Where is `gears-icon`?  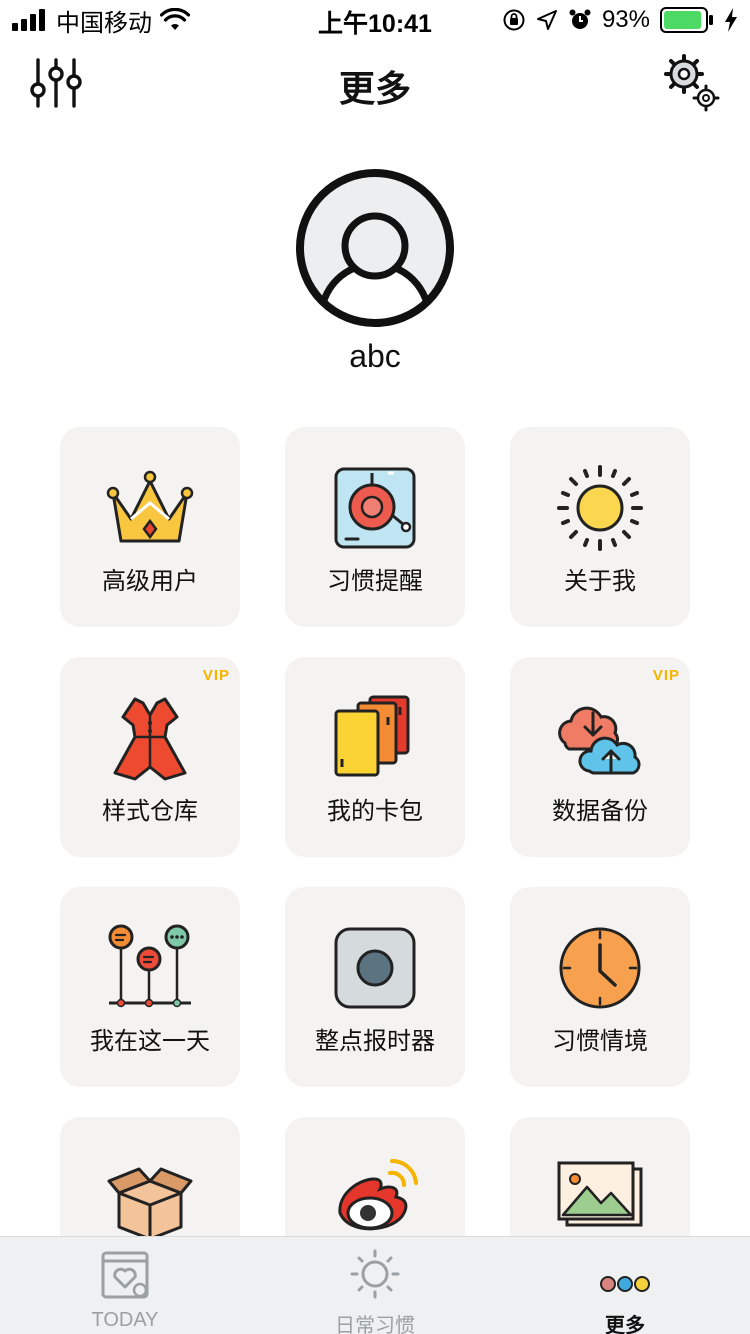 gears-icon is located at coordinates (692, 83).